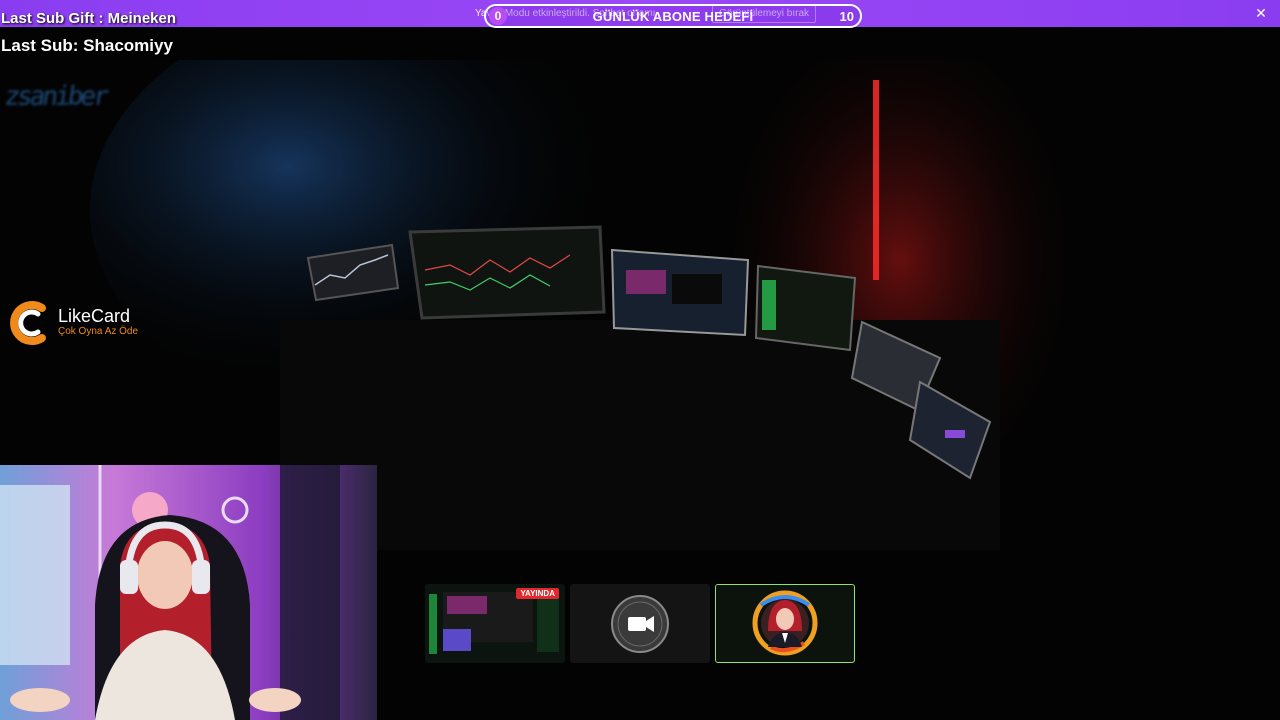 Image resolution: width=1280 pixels, height=720 pixels. I want to click on live-badge: YAYINDA, so click(537, 593).